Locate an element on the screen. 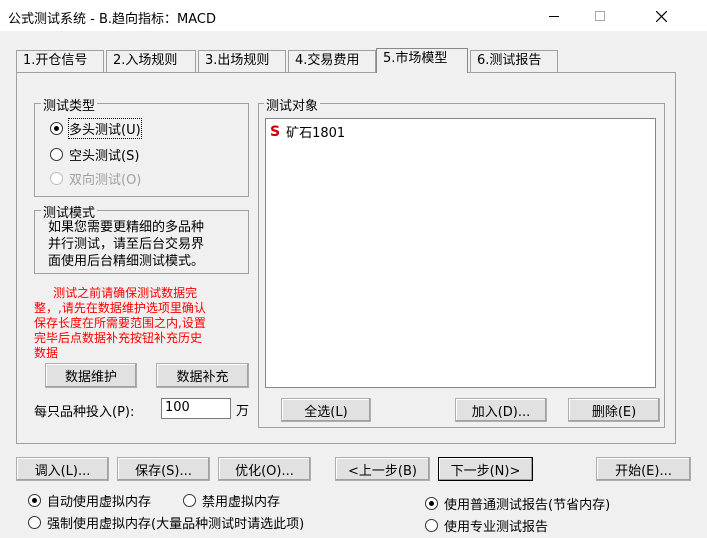 Image resolution: width=707 pixels, height=538 pixels. data-supplement-button: 数据补充 is located at coordinates (202, 375).